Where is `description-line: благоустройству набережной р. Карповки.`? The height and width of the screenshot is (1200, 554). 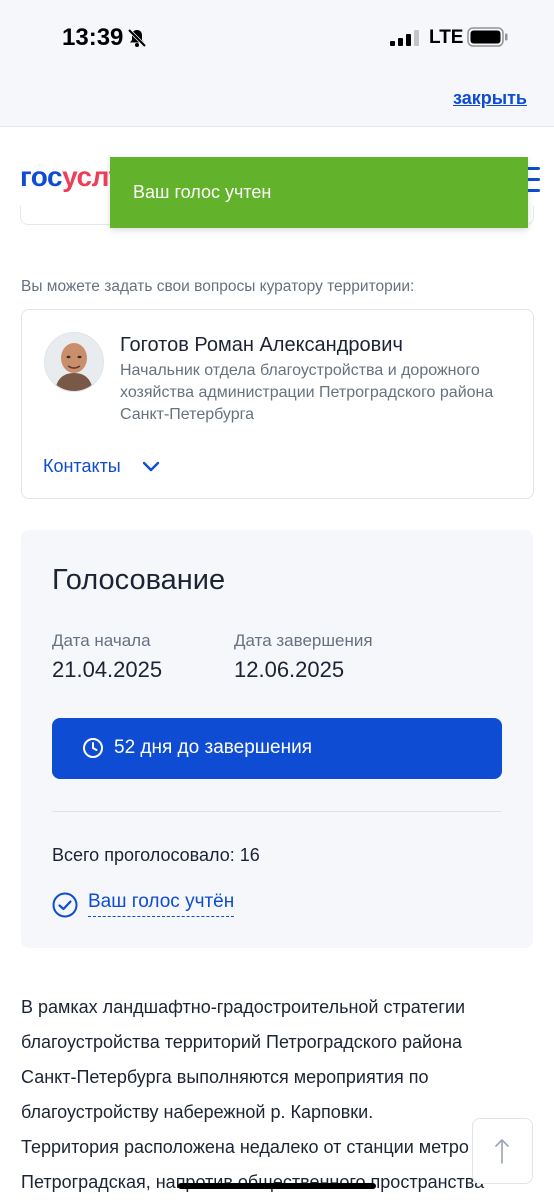
description-line: благоустройству набережной р. Карповки. is located at coordinates (197, 1112).